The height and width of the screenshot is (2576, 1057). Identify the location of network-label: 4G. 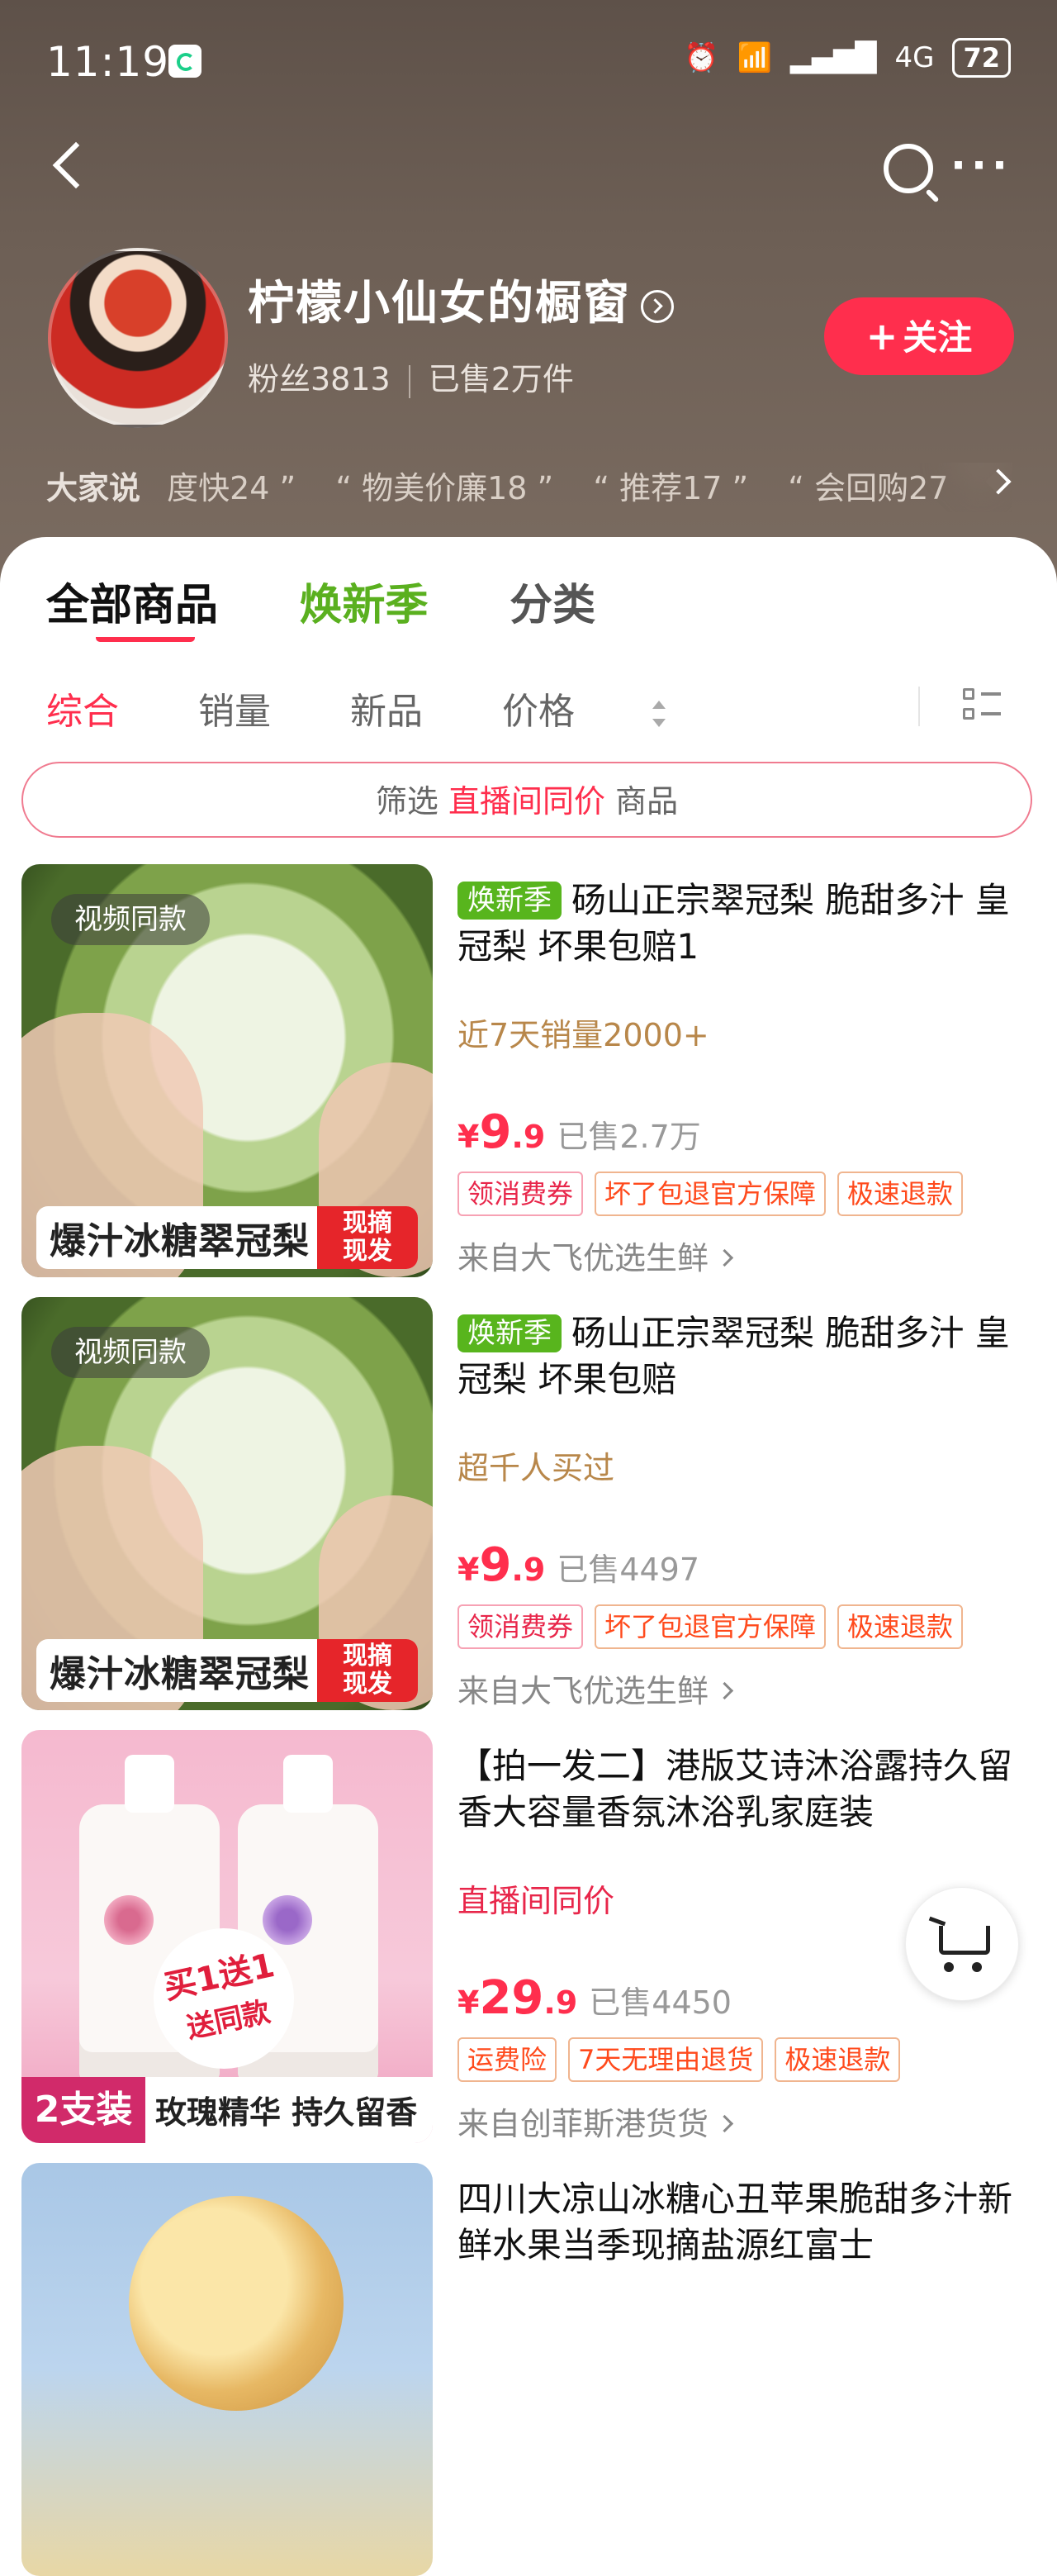
(914, 57).